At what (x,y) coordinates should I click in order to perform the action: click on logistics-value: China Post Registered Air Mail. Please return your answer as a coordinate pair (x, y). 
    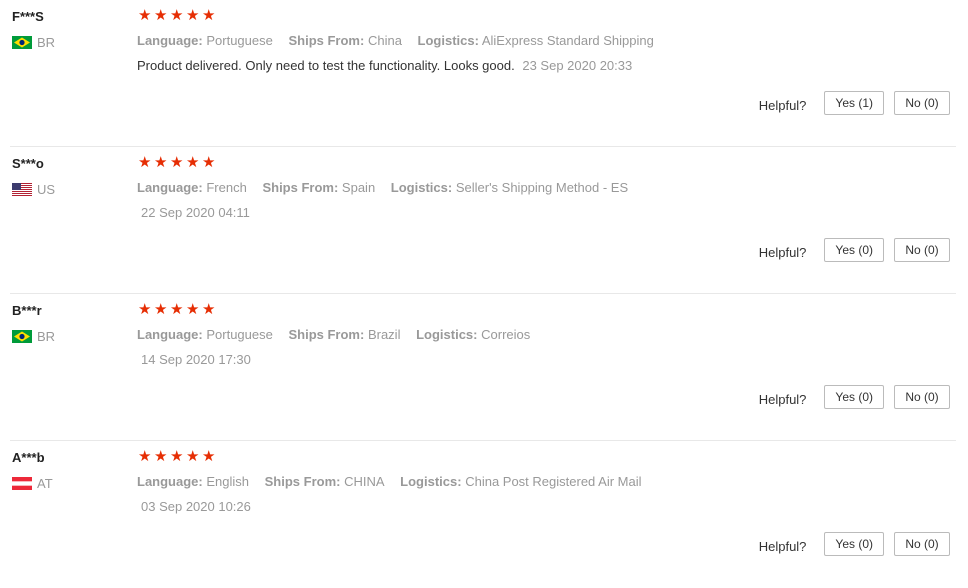
    Looking at the image, I should click on (553, 481).